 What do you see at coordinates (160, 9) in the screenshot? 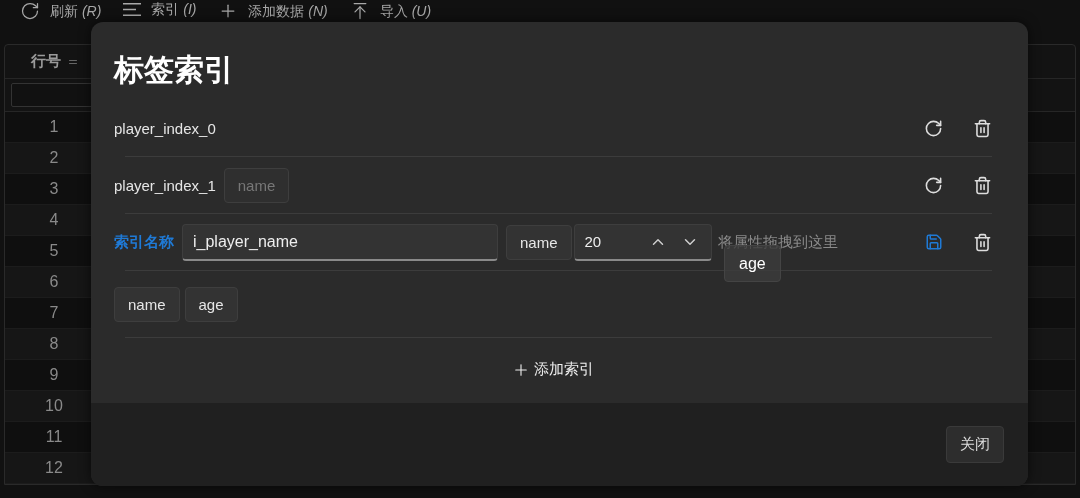
I see `toolbar-button: 索引 (I)` at bounding box center [160, 9].